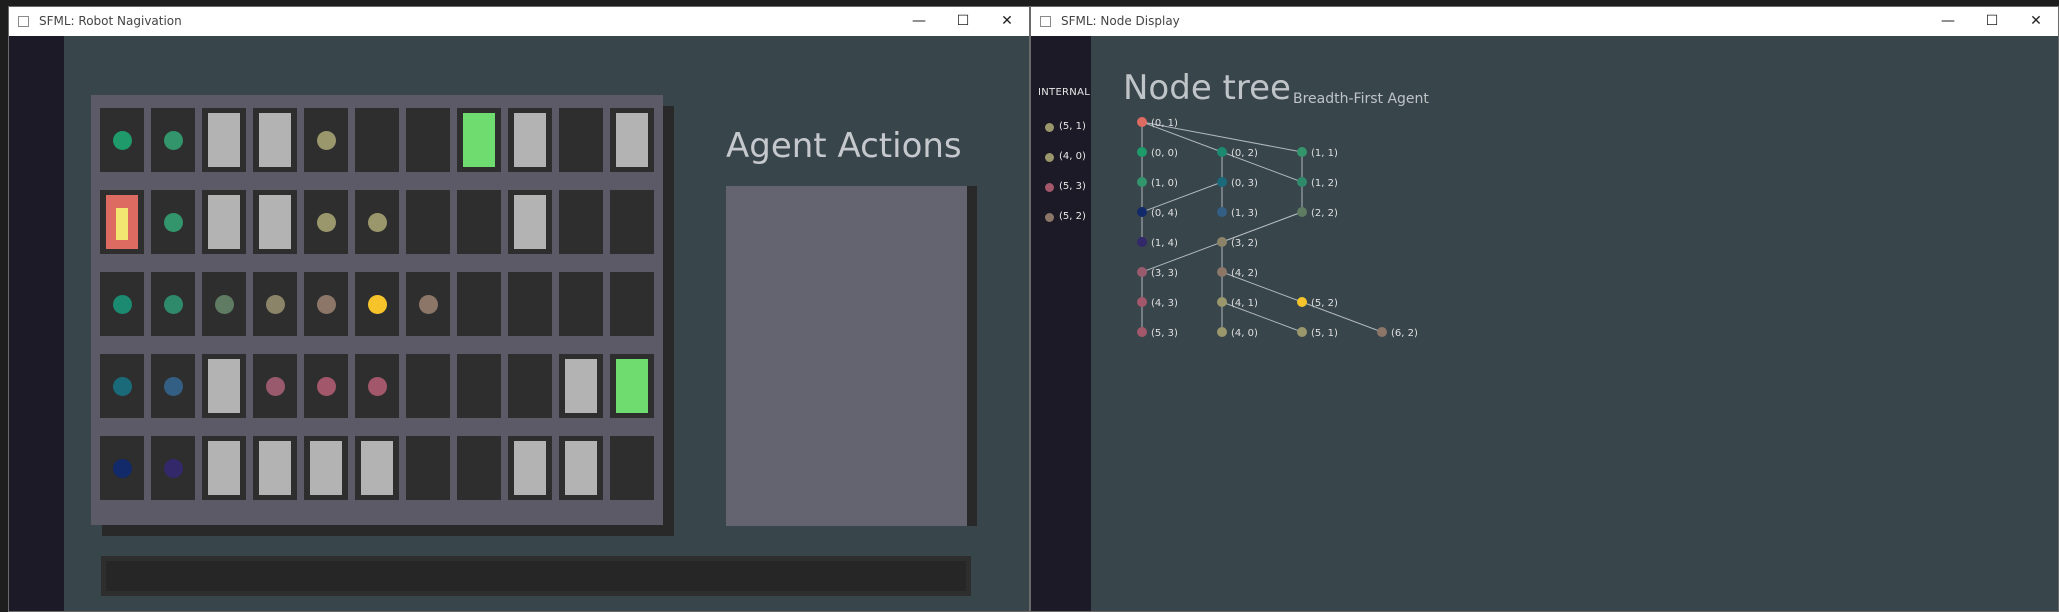  What do you see at coordinates (1244, 273) in the screenshot?
I see `tree-node-label: (4, 2)` at bounding box center [1244, 273].